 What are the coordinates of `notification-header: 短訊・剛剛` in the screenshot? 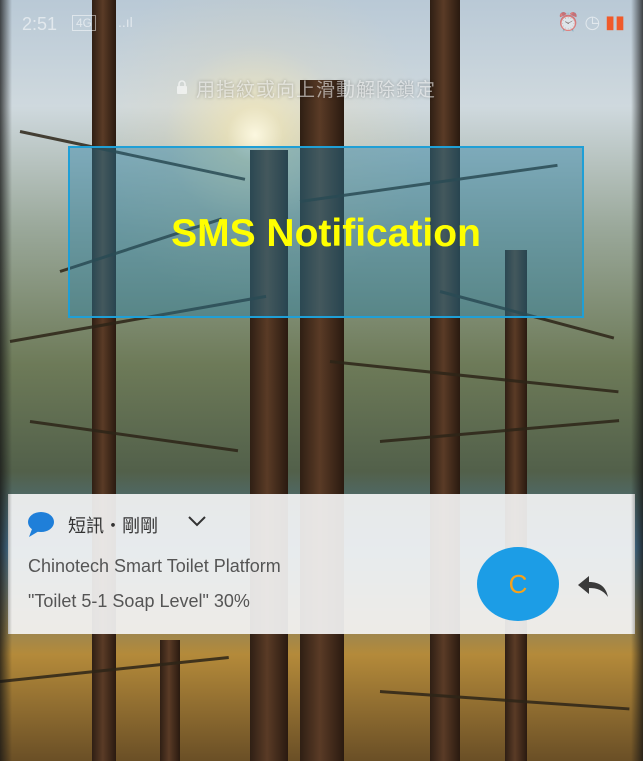 It's located at (113, 526).